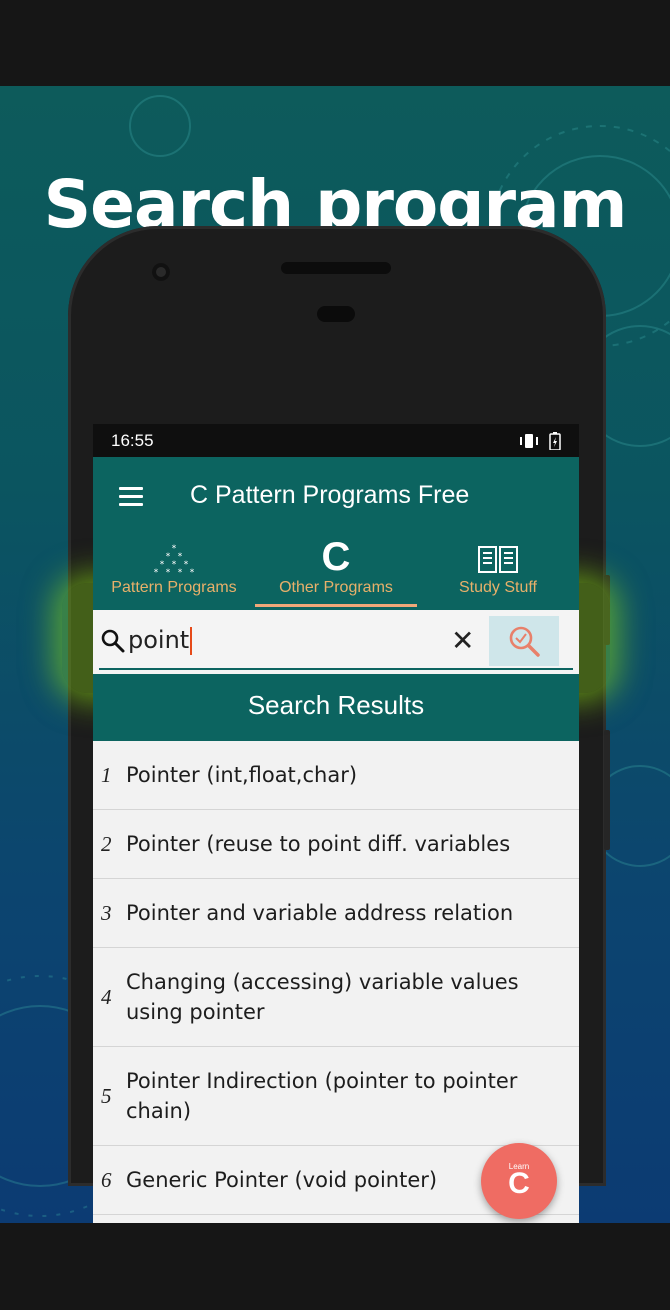 The width and height of the screenshot is (670, 1310). I want to click on letter-c-icon: C, so click(336, 557).